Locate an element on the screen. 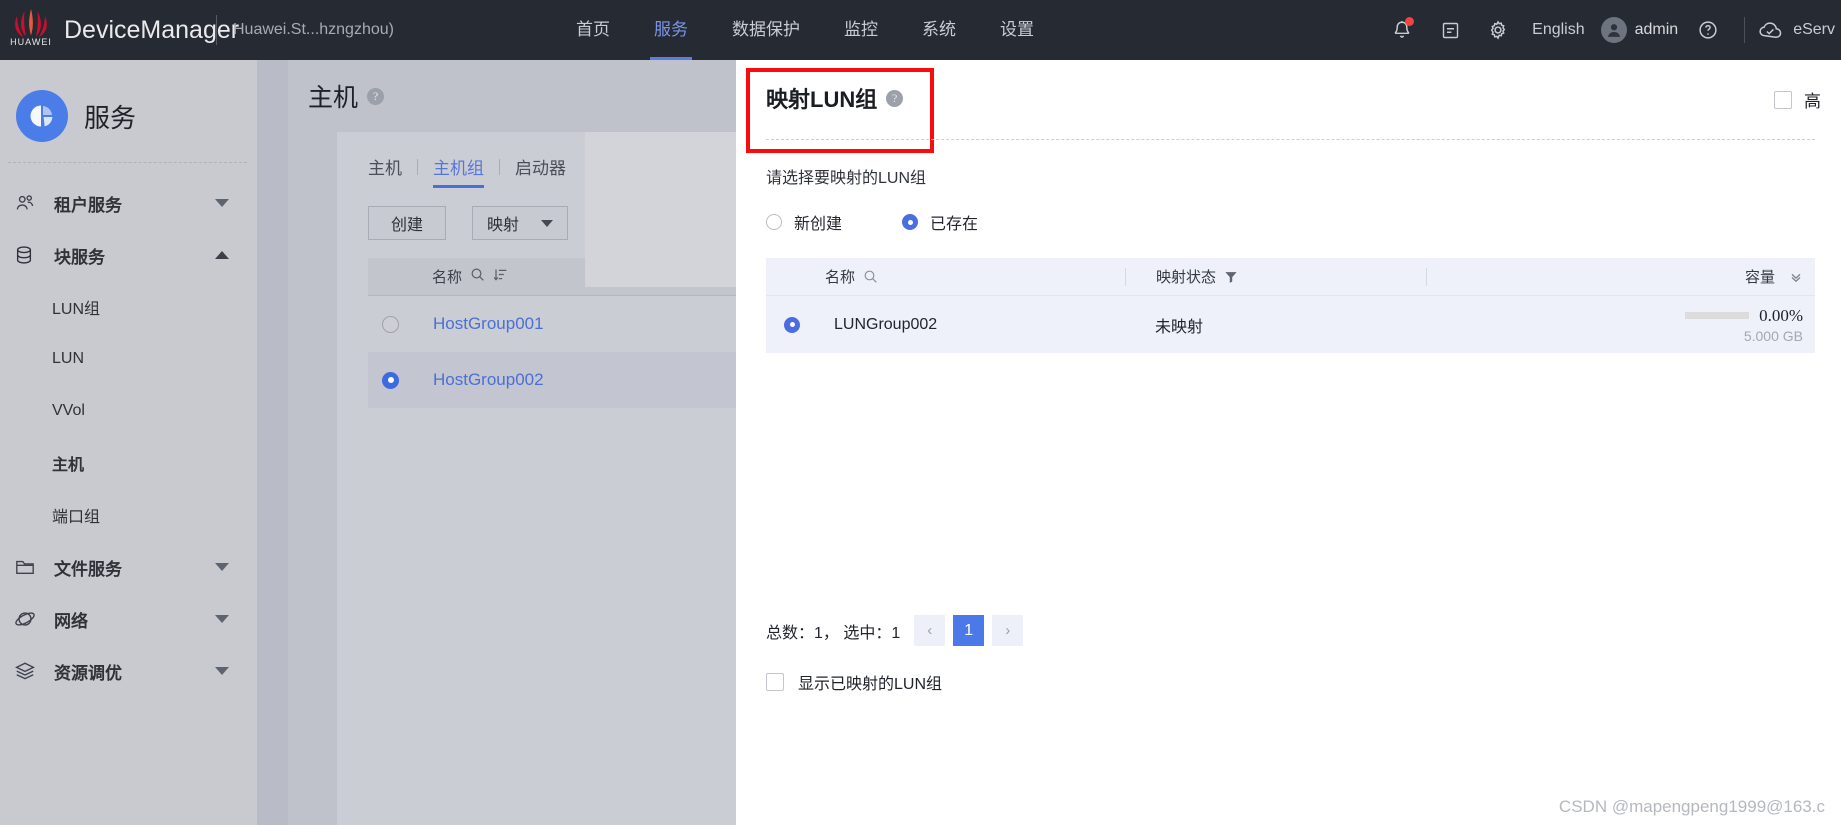 This screenshot has width=1841, height=825. sidebar-item-port-group: 端口组 is located at coordinates (128, 515).